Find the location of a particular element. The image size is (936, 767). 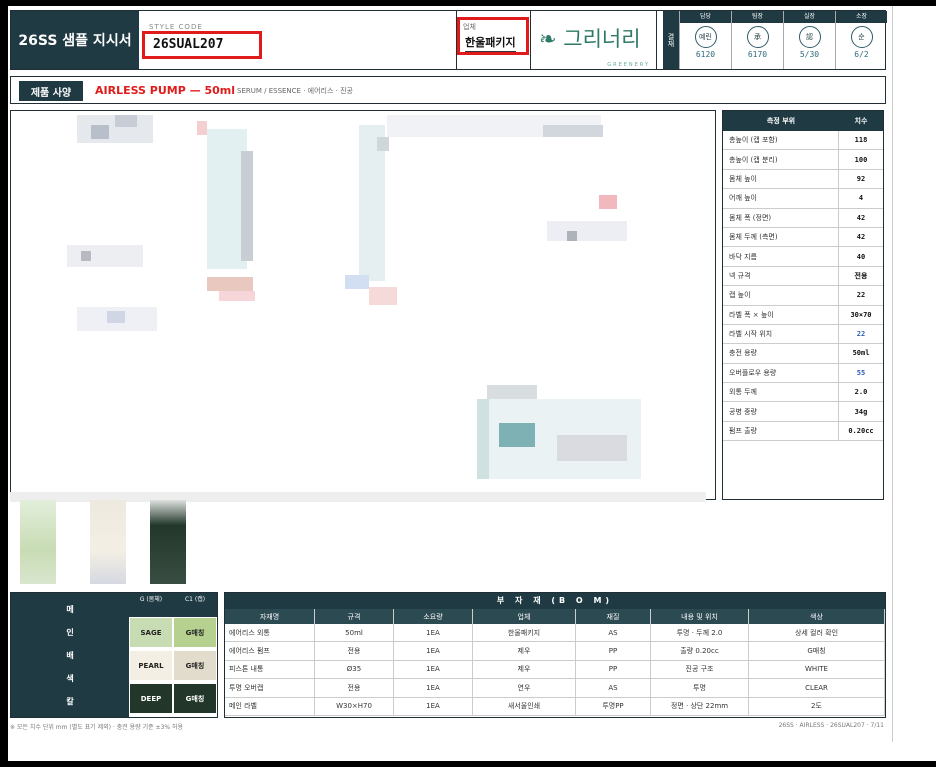

approval-date: 6120 is located at coordinates (705, 54).